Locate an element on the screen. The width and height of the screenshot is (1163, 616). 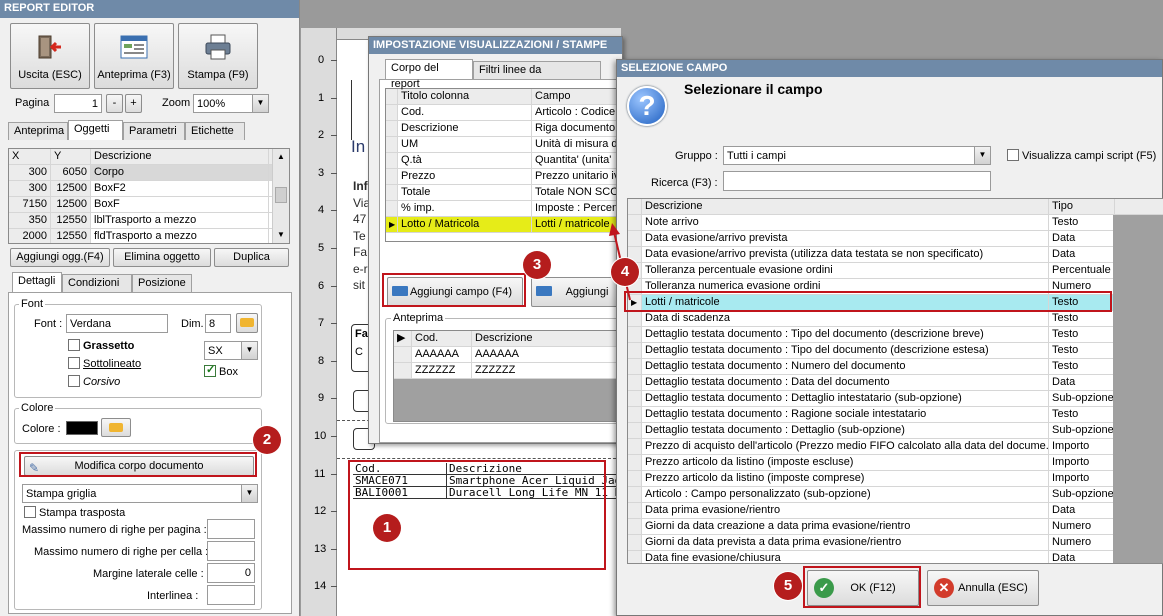
table-row: UM Unità di misura d is located at coordinates (504, 145).